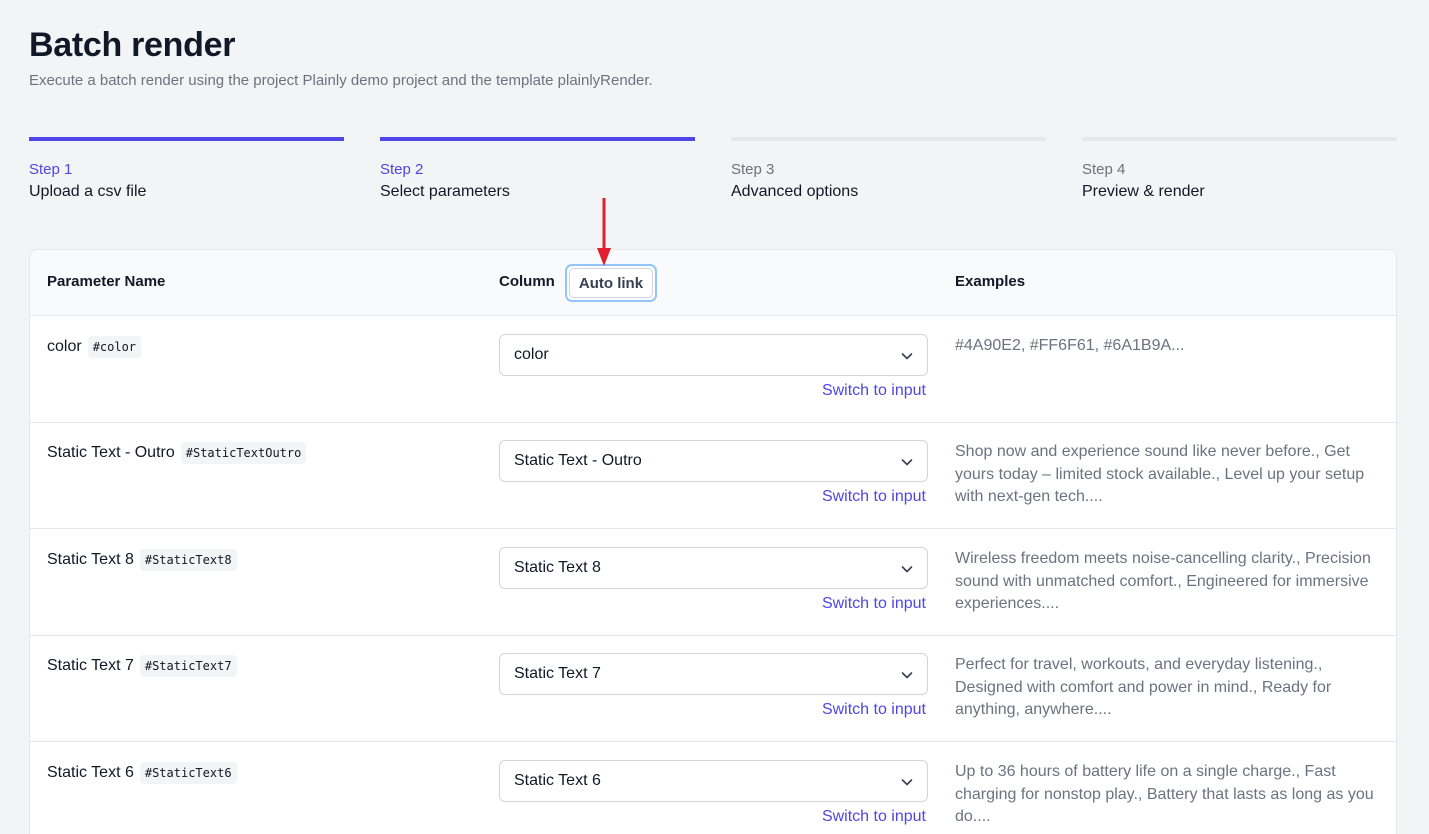  Describe the element at coordinates (578, 460) in the screenshot. I see `column-select-value: Static Text - Outro` at that location.